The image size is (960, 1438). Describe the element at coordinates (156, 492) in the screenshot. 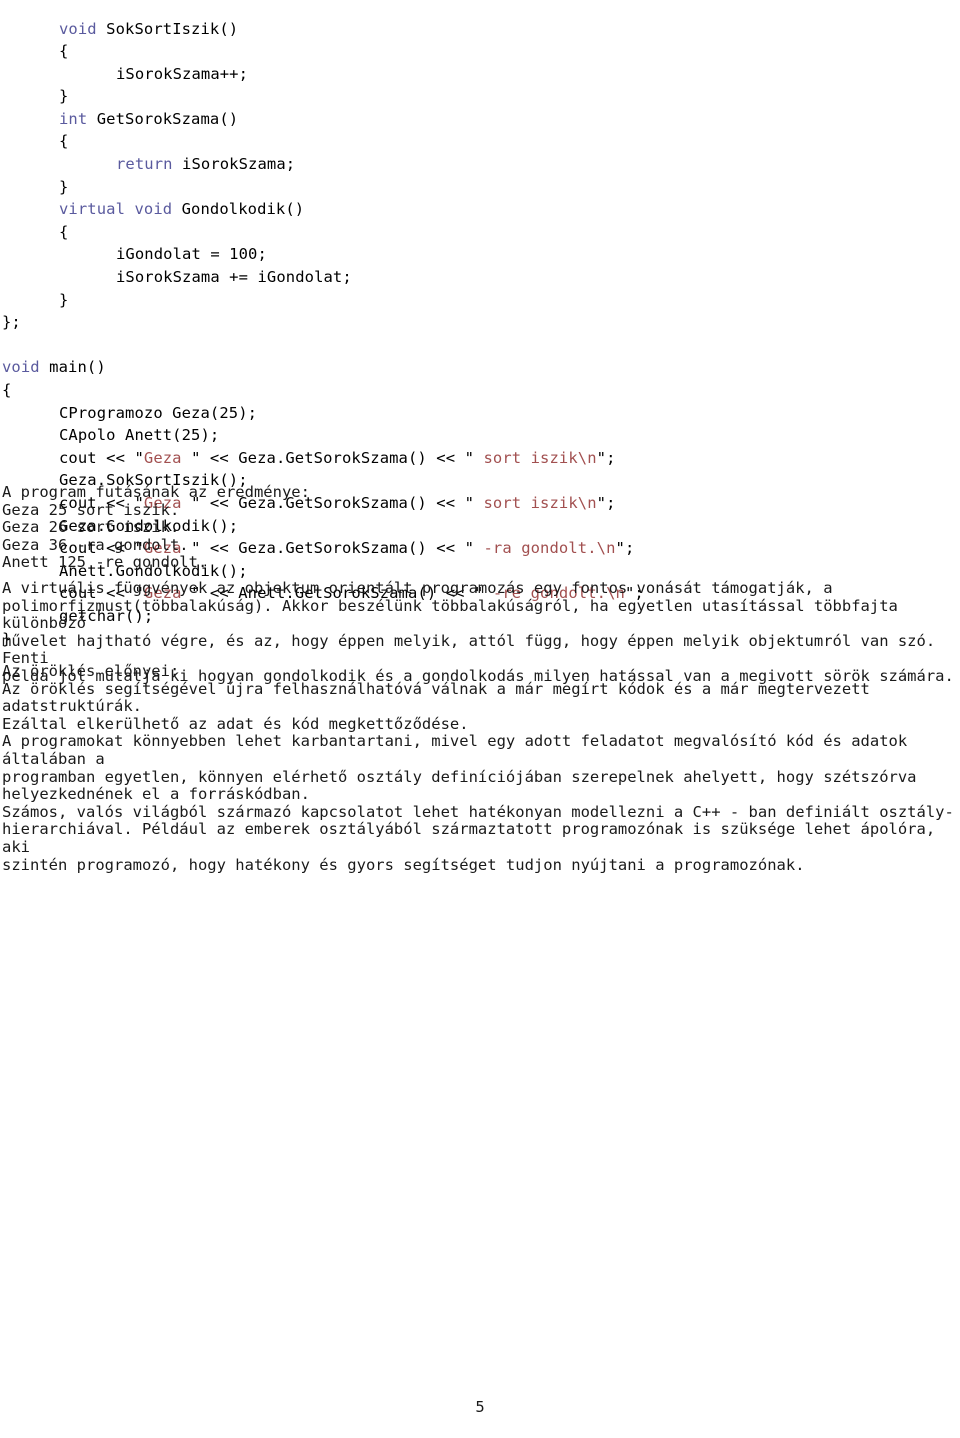

I see `output-line: A program futásának az eredménye:` at that location.